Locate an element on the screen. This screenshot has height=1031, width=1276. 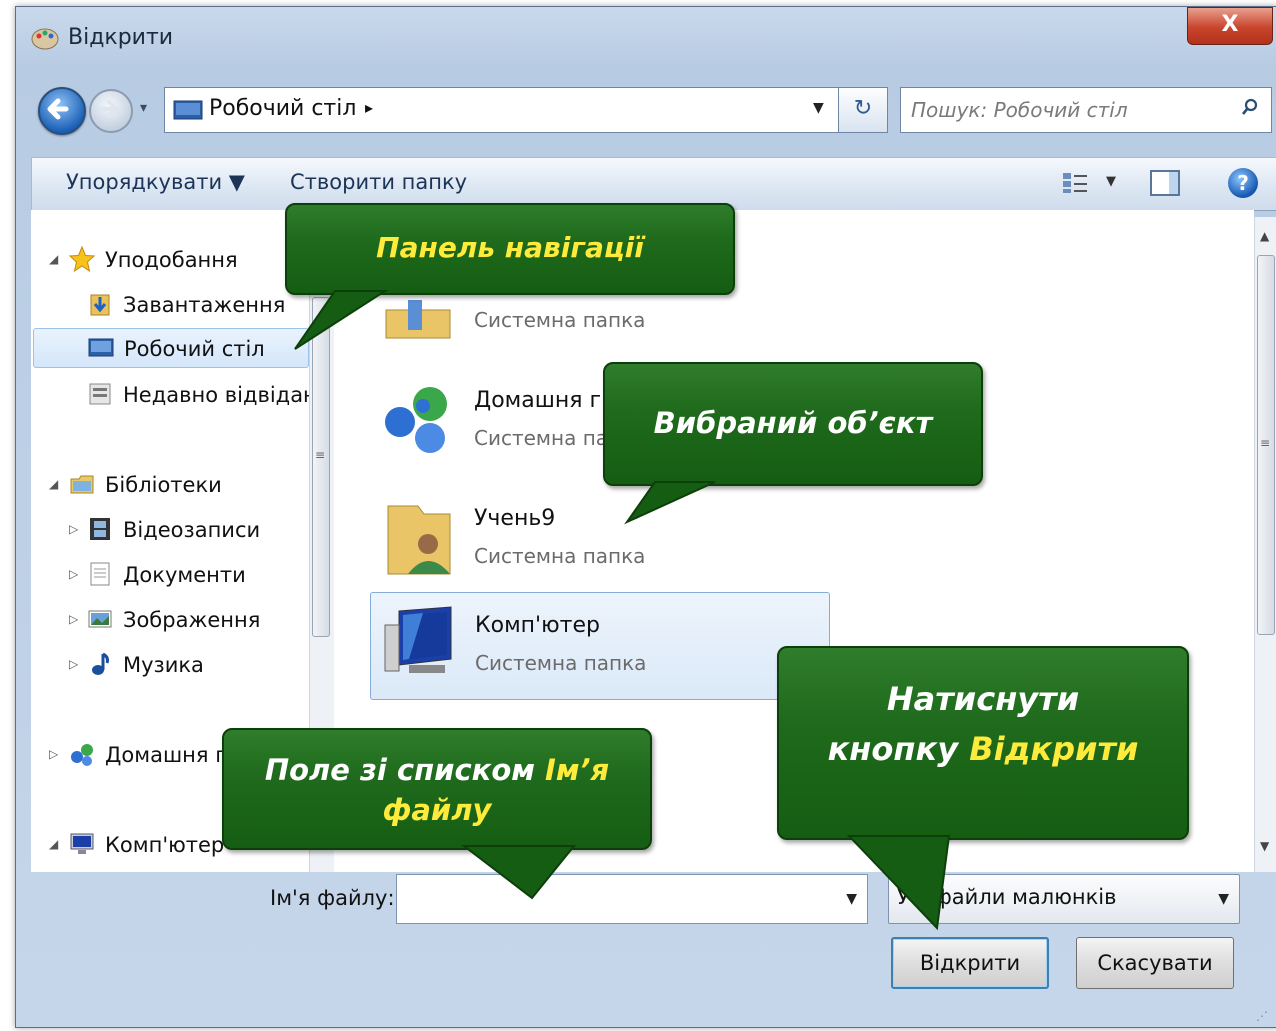
callout-text-highlight: Ім’я is located at coordinates (577, 770).